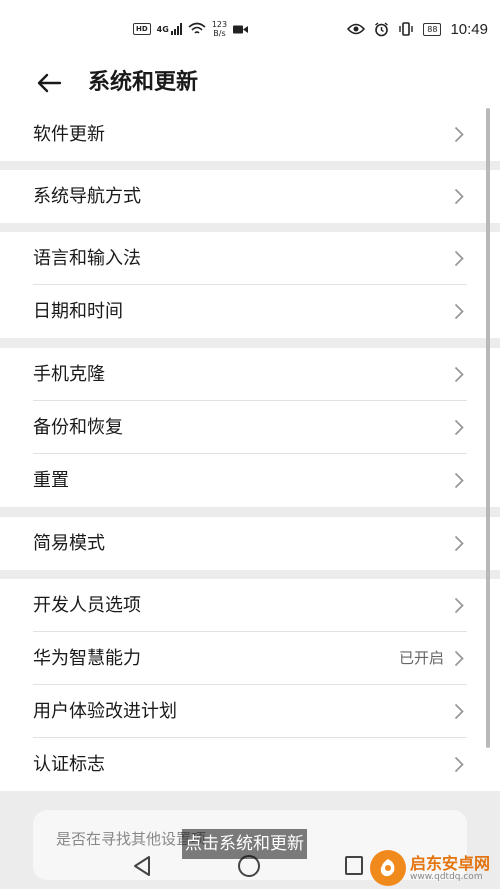 The height and width of the screenshot is (889, 500). What do you see at coordinates (250, 374) in the screenshot?
I see `settings-item-phone-clone: 手机克隆` at bounding box center [250, 374].